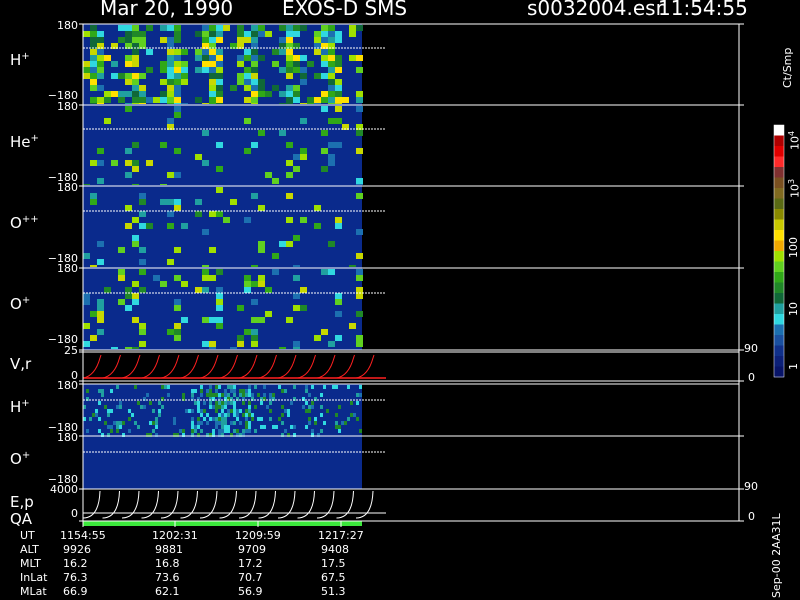 The width and height of the screenshot is (800, 600). Describe the element at coordinates (222, 523) in the screenshot. I see `qa-bar` at that location.